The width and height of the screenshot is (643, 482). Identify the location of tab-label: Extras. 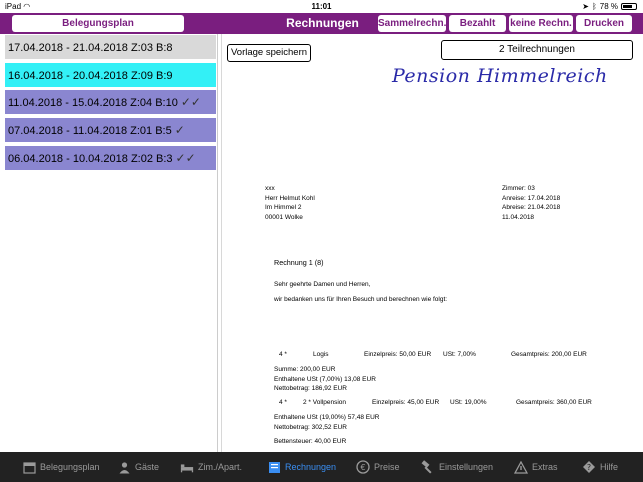
(545, 467).